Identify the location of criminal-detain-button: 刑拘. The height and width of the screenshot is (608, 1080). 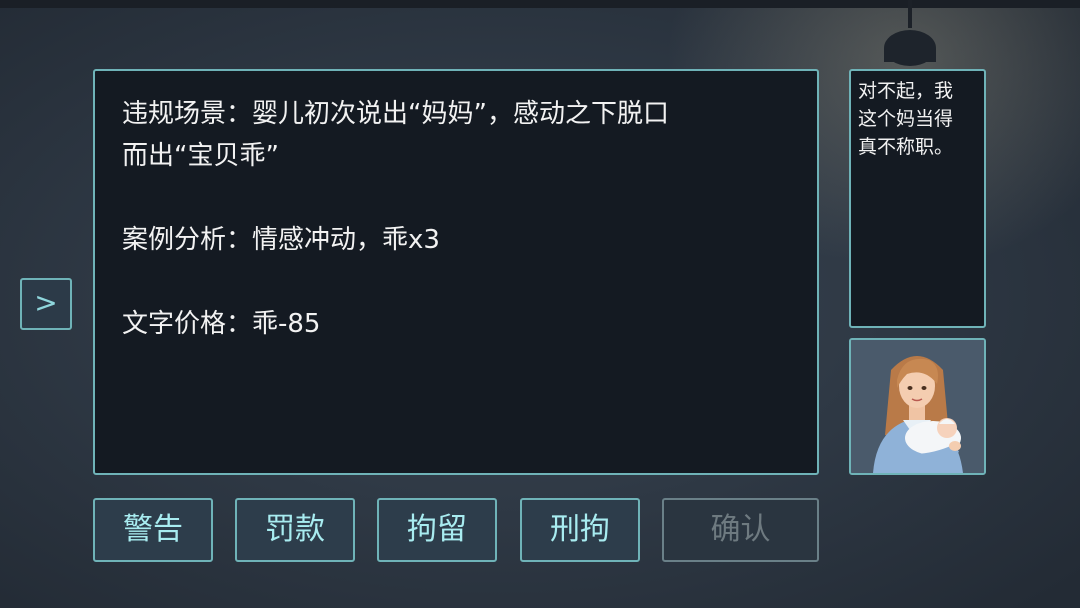
(580, 530).